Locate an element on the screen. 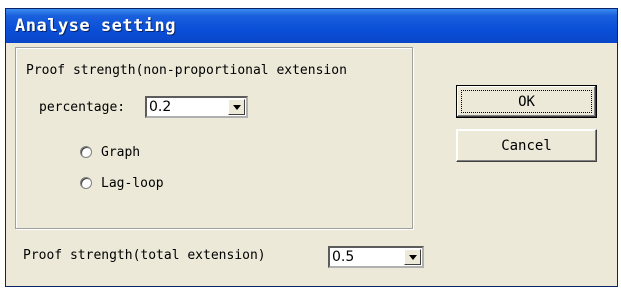 The height and width of the screenshot is (290, 621). cancel-button-label: Cancel is located at coordinates (526, 146).